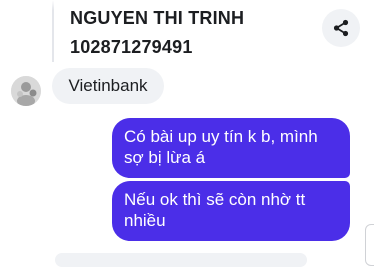 This screenshot has width=374, height=267. I want to click on avatar-image, so click(26, 91).